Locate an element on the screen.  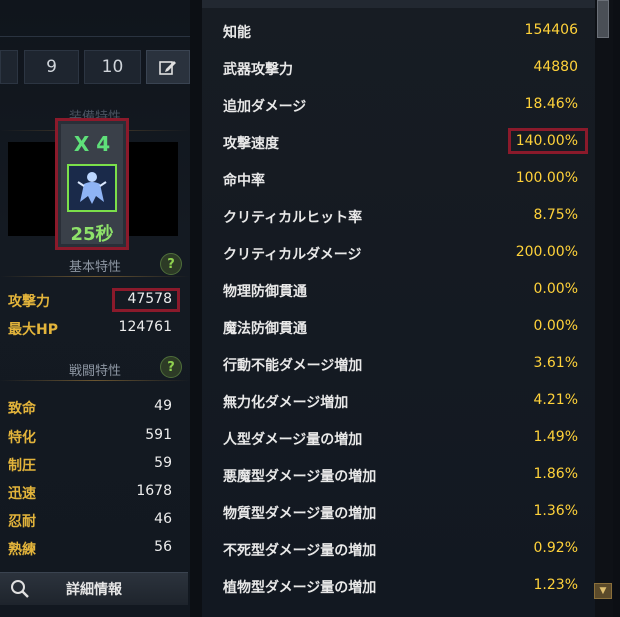
combat-traits-title: 戦闘特性 is located at coordinates (94, 371).